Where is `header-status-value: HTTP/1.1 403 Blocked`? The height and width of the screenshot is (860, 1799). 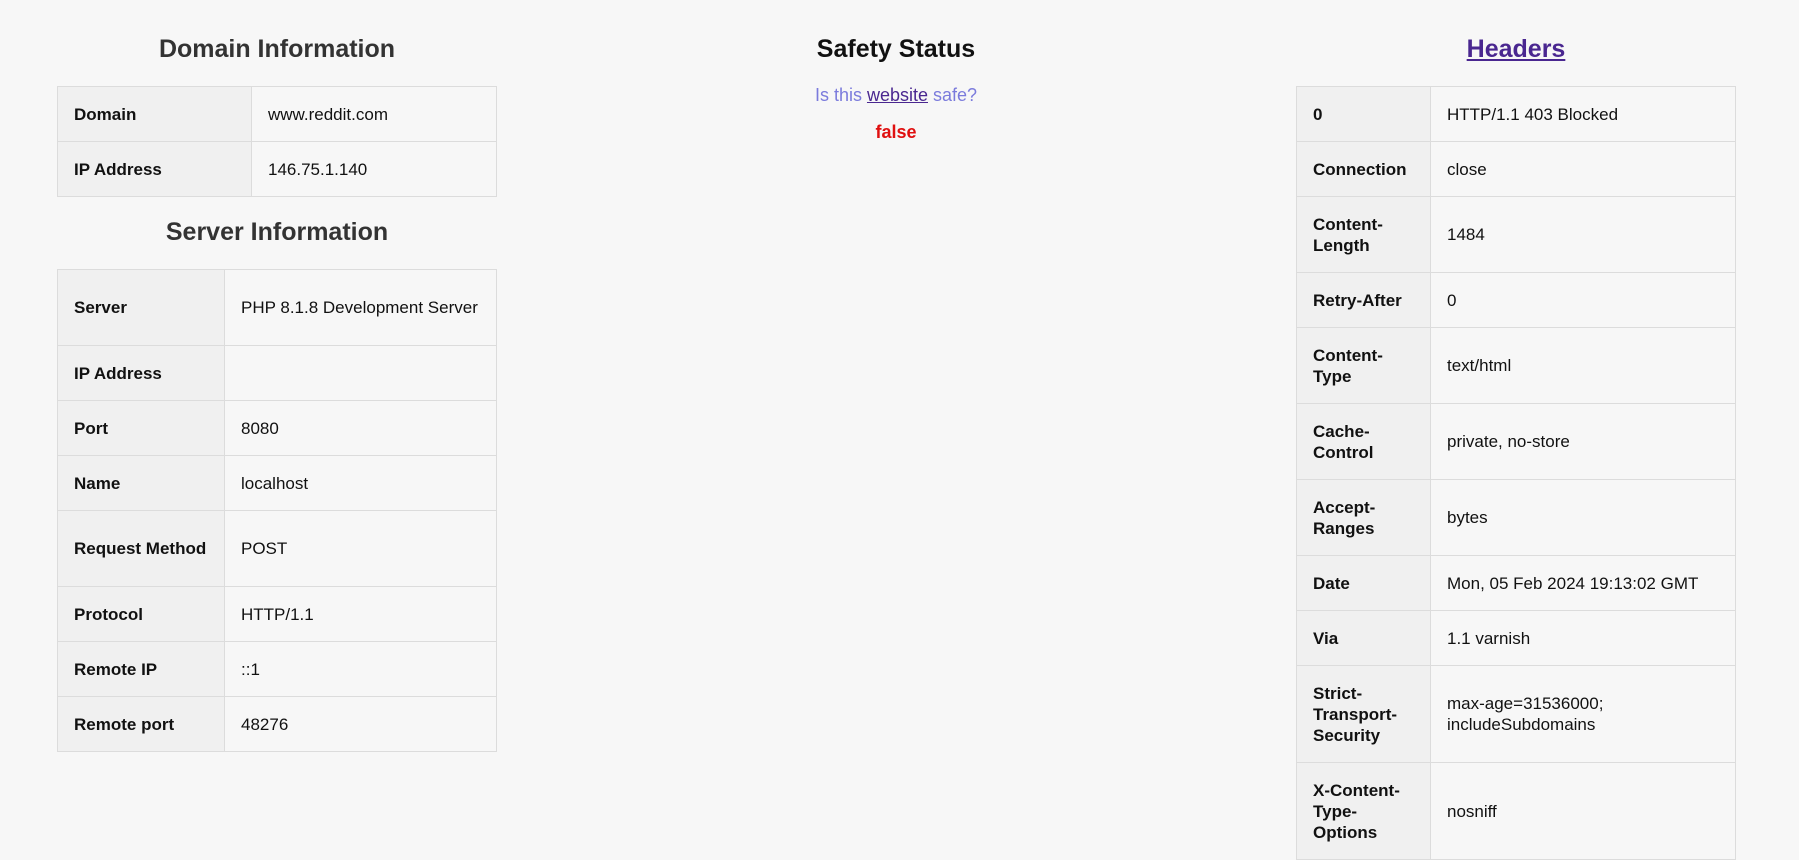
header-status-value: HTTP/1.1 403 Blocked is located at coordinates (1583, 114).